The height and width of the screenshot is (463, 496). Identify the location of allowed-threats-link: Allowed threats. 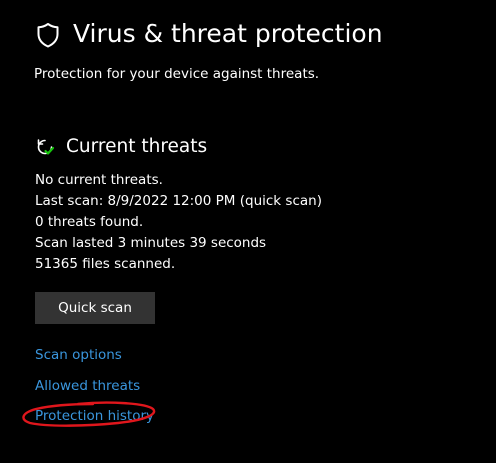
(87, 386).